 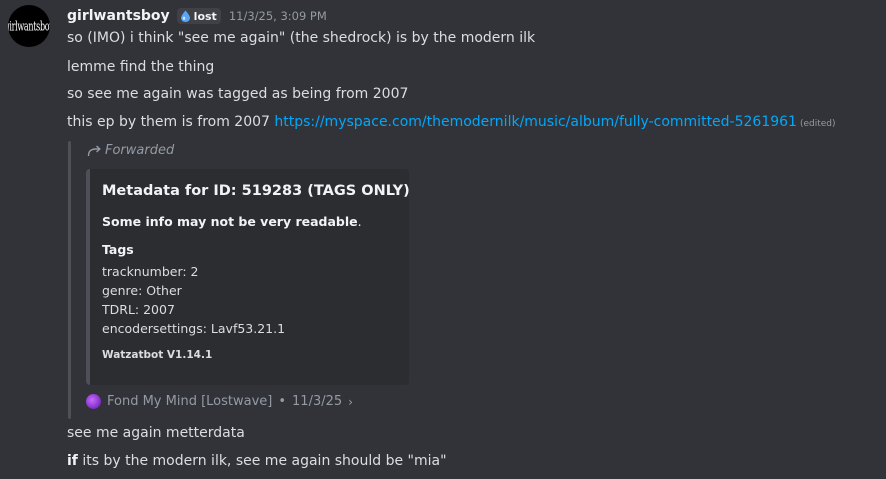 I want to click on embed-description: Some info may not be very readable., so click(x=232, y=221).